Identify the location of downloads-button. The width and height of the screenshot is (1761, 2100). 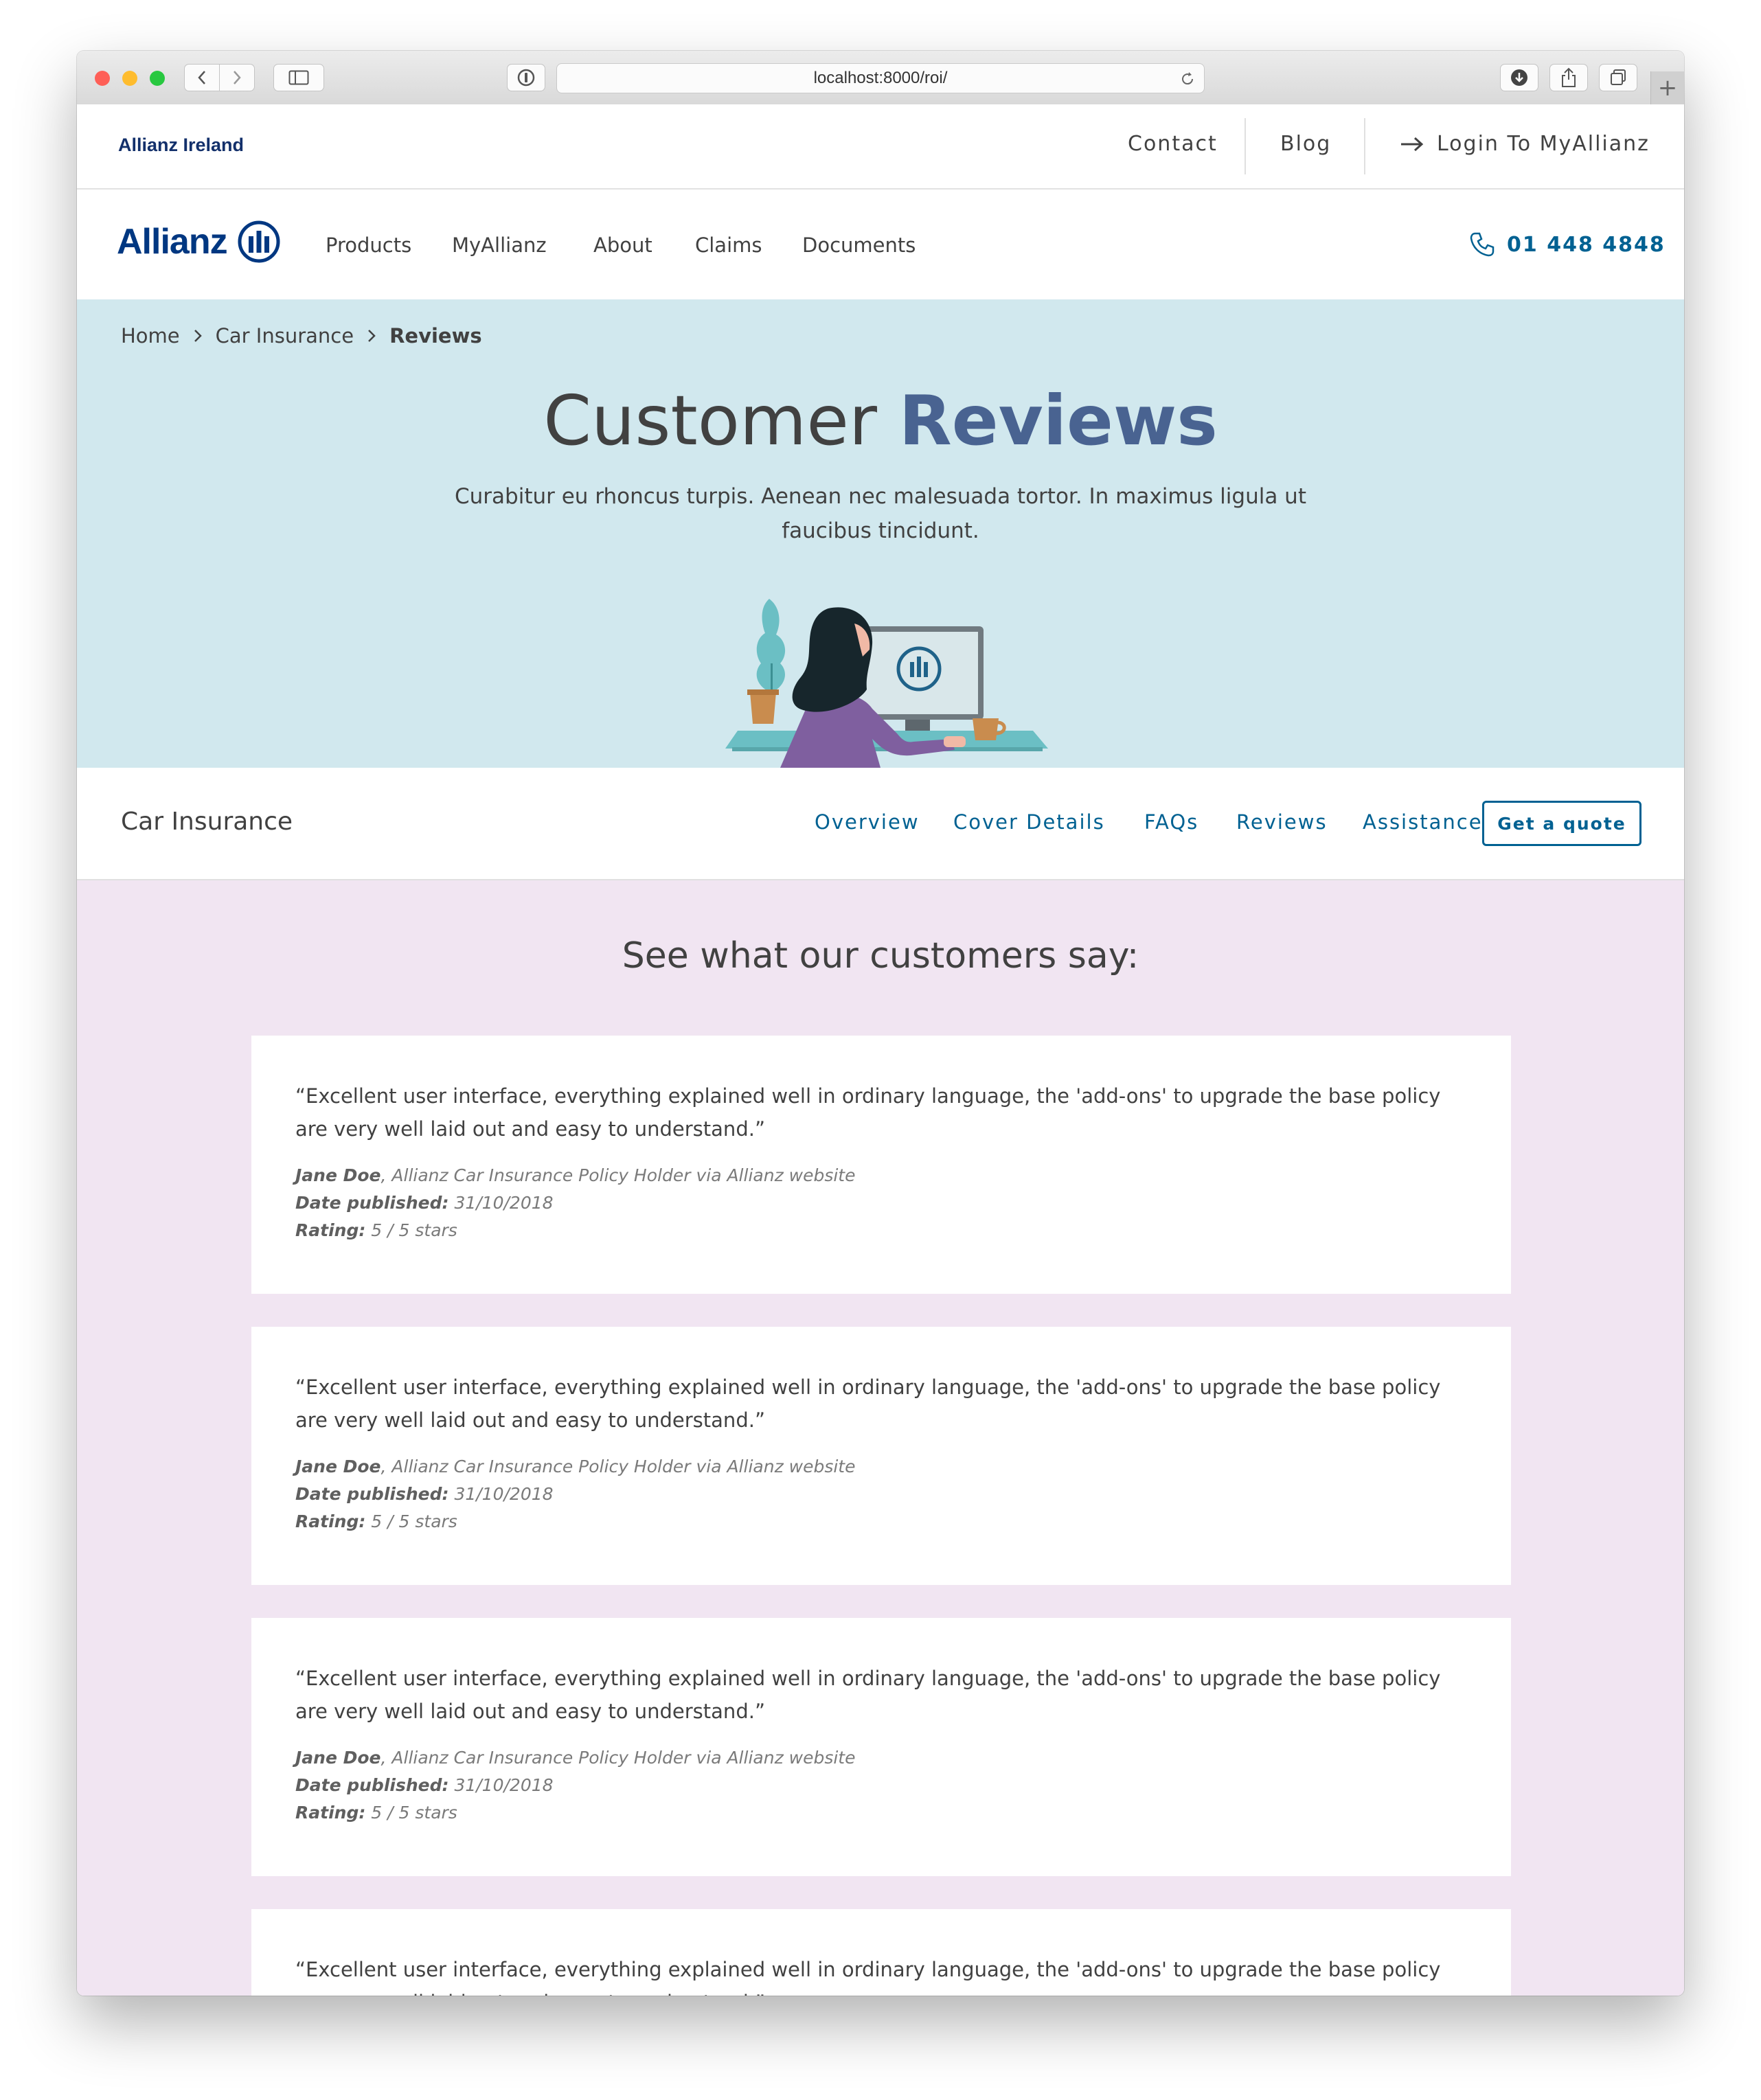
(1519, 78).